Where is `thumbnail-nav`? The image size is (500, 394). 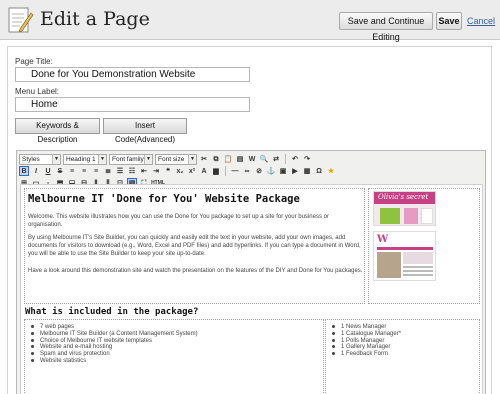
thumbnail-nav is located at coordinates (405, 248).